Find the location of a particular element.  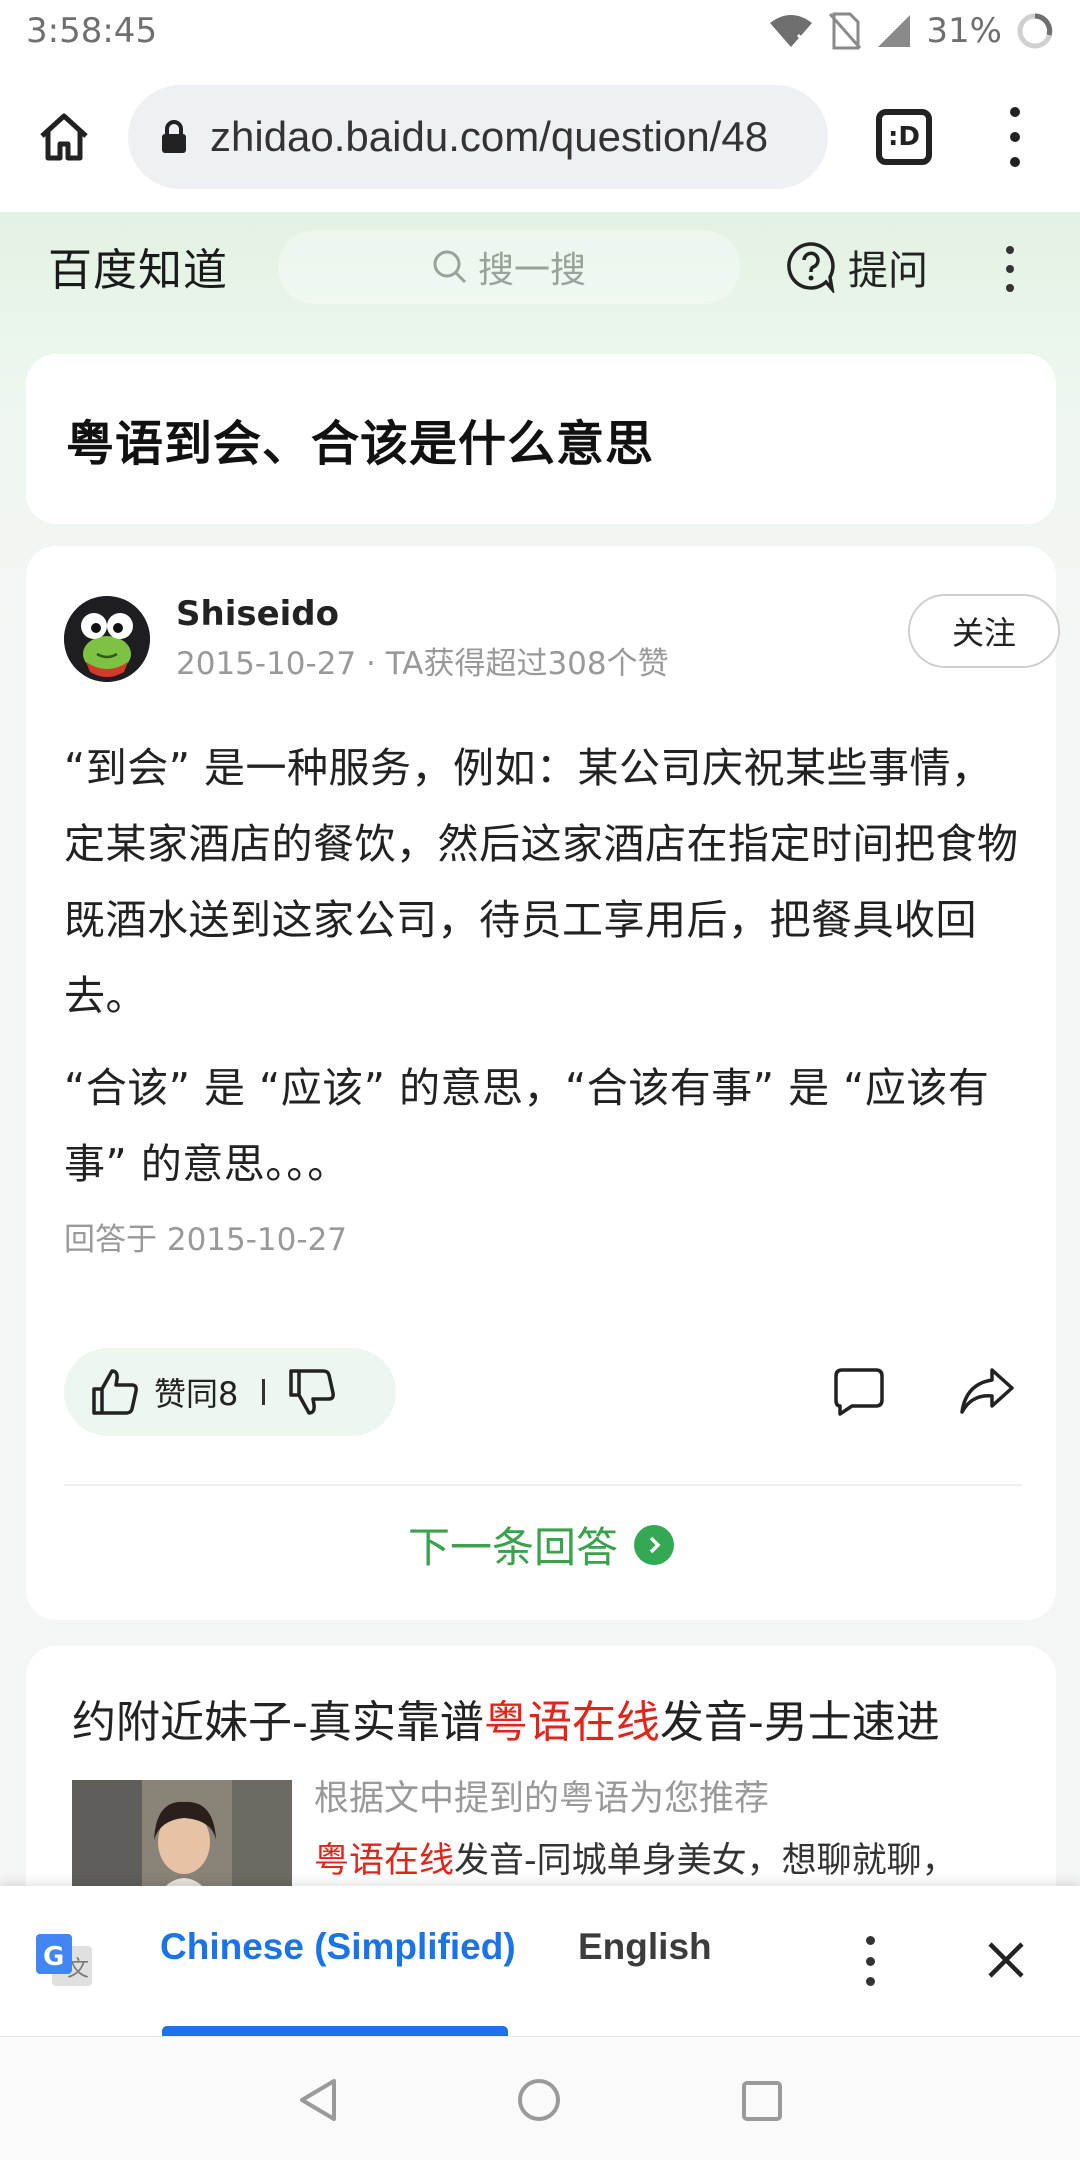

follow-label: 关注 is located at coordinates (983, 633).